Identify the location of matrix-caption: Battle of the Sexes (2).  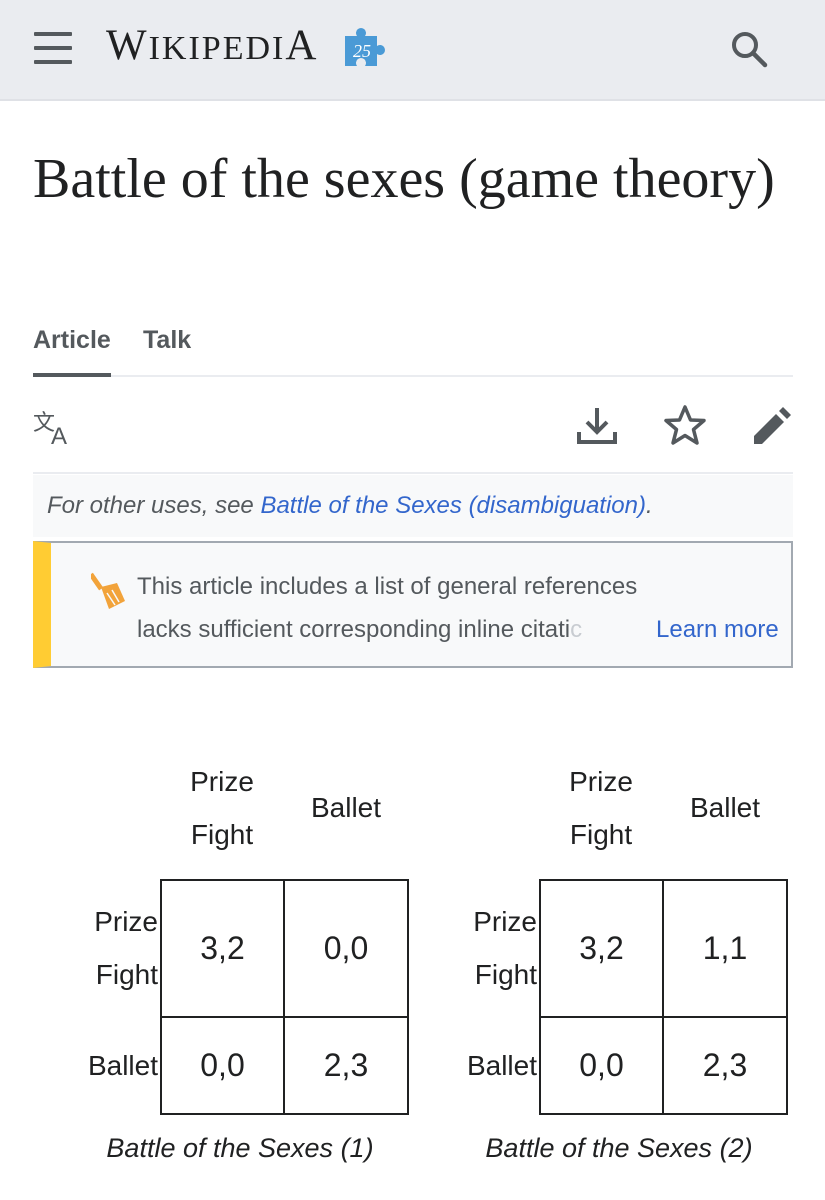
(619, 1148).